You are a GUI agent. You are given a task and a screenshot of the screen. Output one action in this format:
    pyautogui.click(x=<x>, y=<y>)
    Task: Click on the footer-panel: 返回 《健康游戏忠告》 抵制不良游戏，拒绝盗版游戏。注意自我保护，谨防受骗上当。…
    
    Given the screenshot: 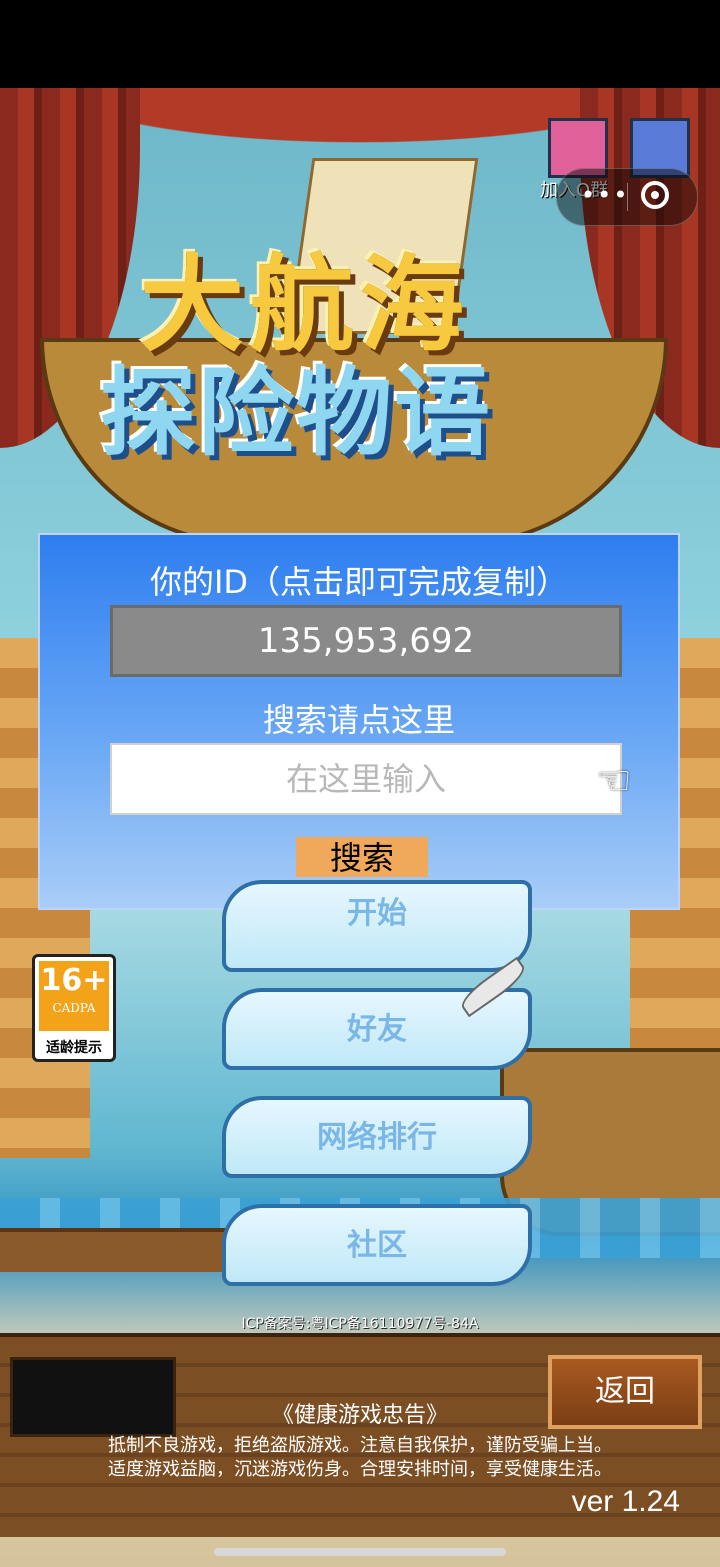 What is the action you would take?
    pyautogui.click(x=360, y=1435)
    